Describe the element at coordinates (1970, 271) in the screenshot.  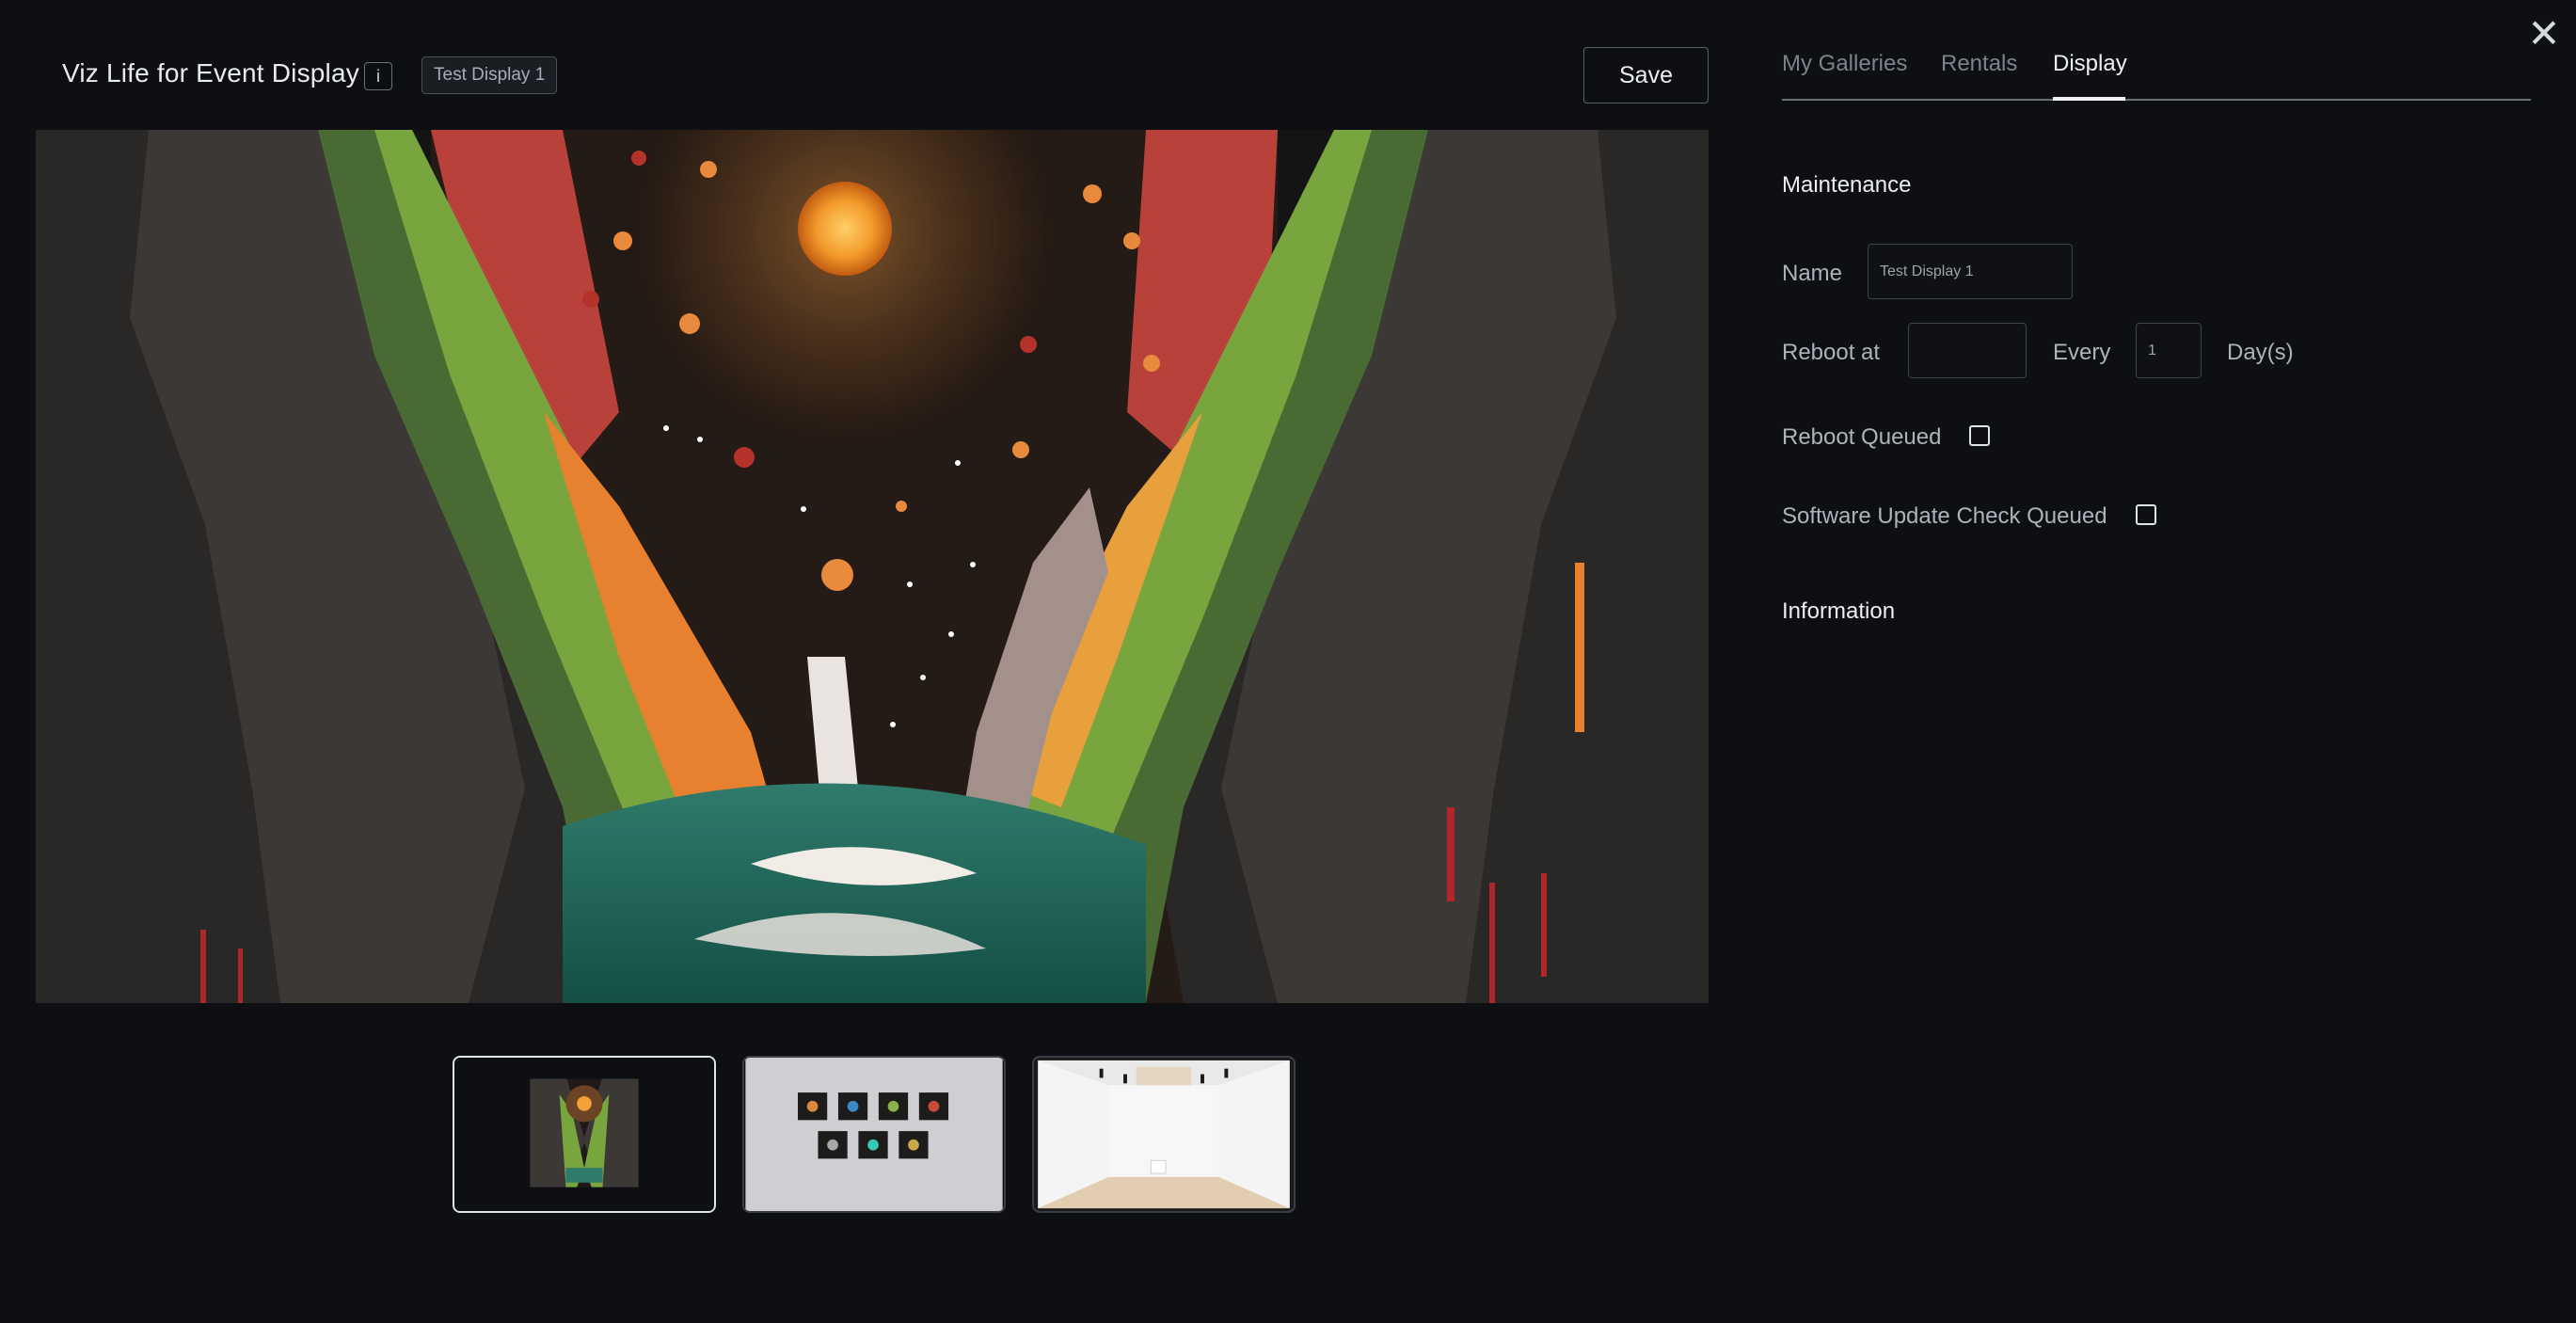
I see `name-input: Test Display 1` at that location.